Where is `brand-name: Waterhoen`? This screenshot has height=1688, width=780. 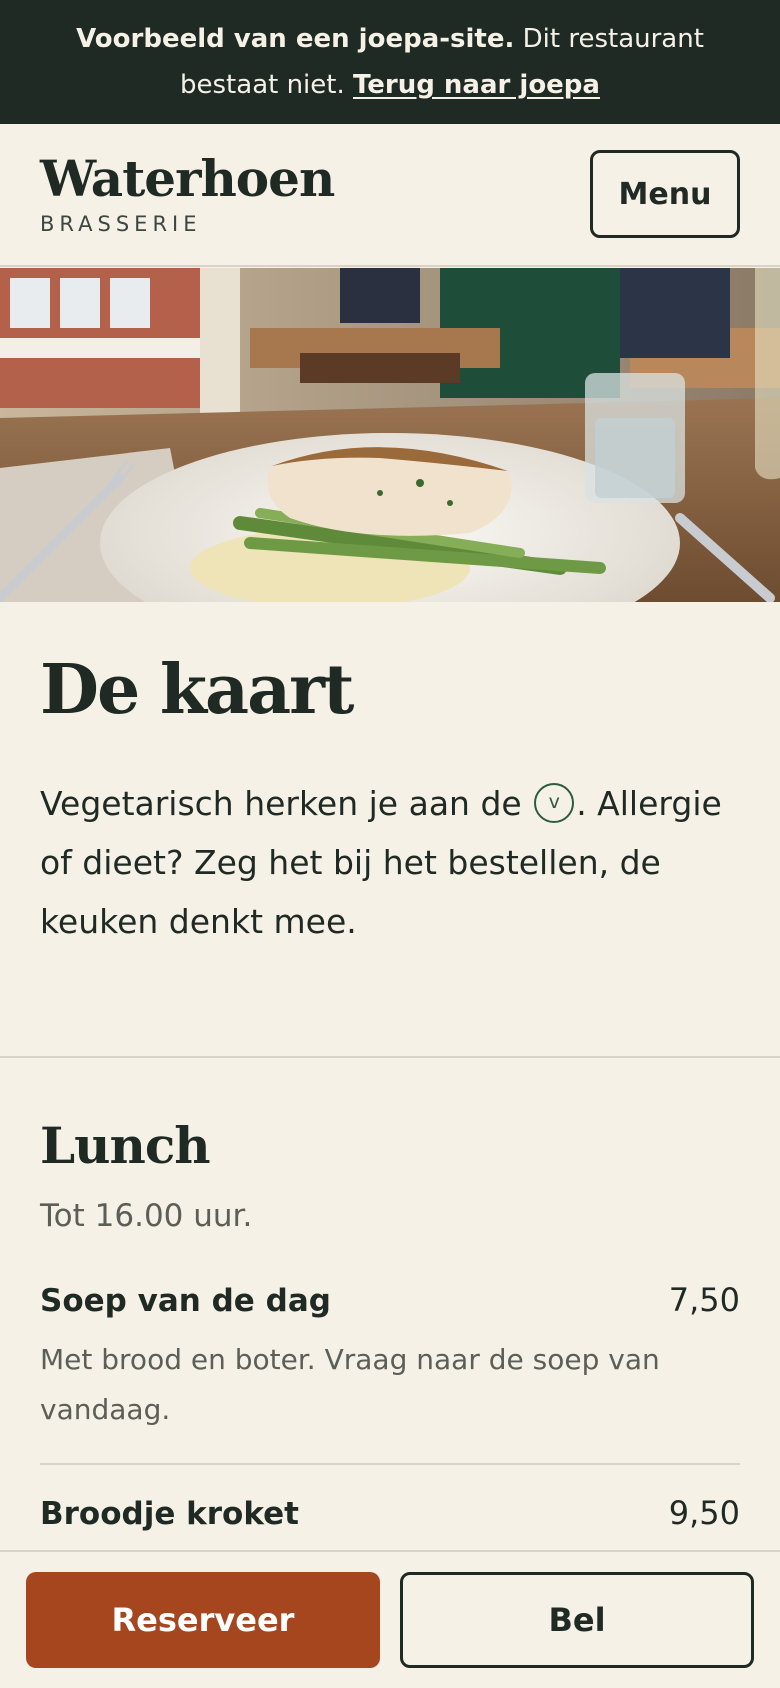 brand-name: Waterhoen is located at coordinates (187, 178).